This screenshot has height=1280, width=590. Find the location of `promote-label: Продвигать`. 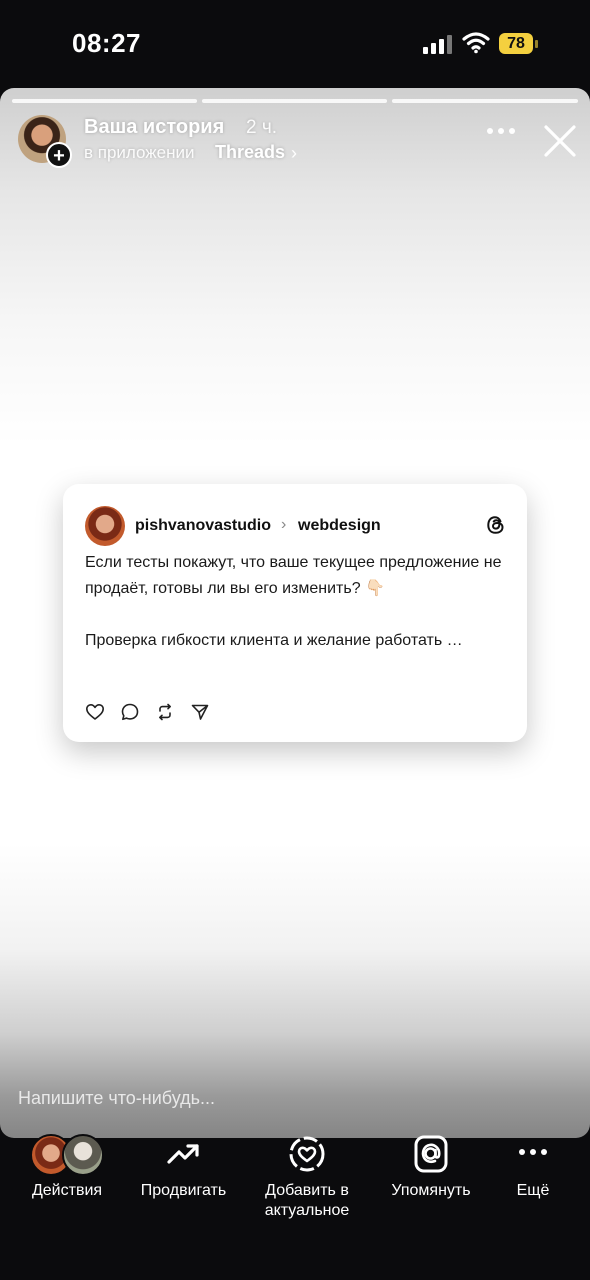

promote-label: Продвигать is located at coordinates (183, 1190).